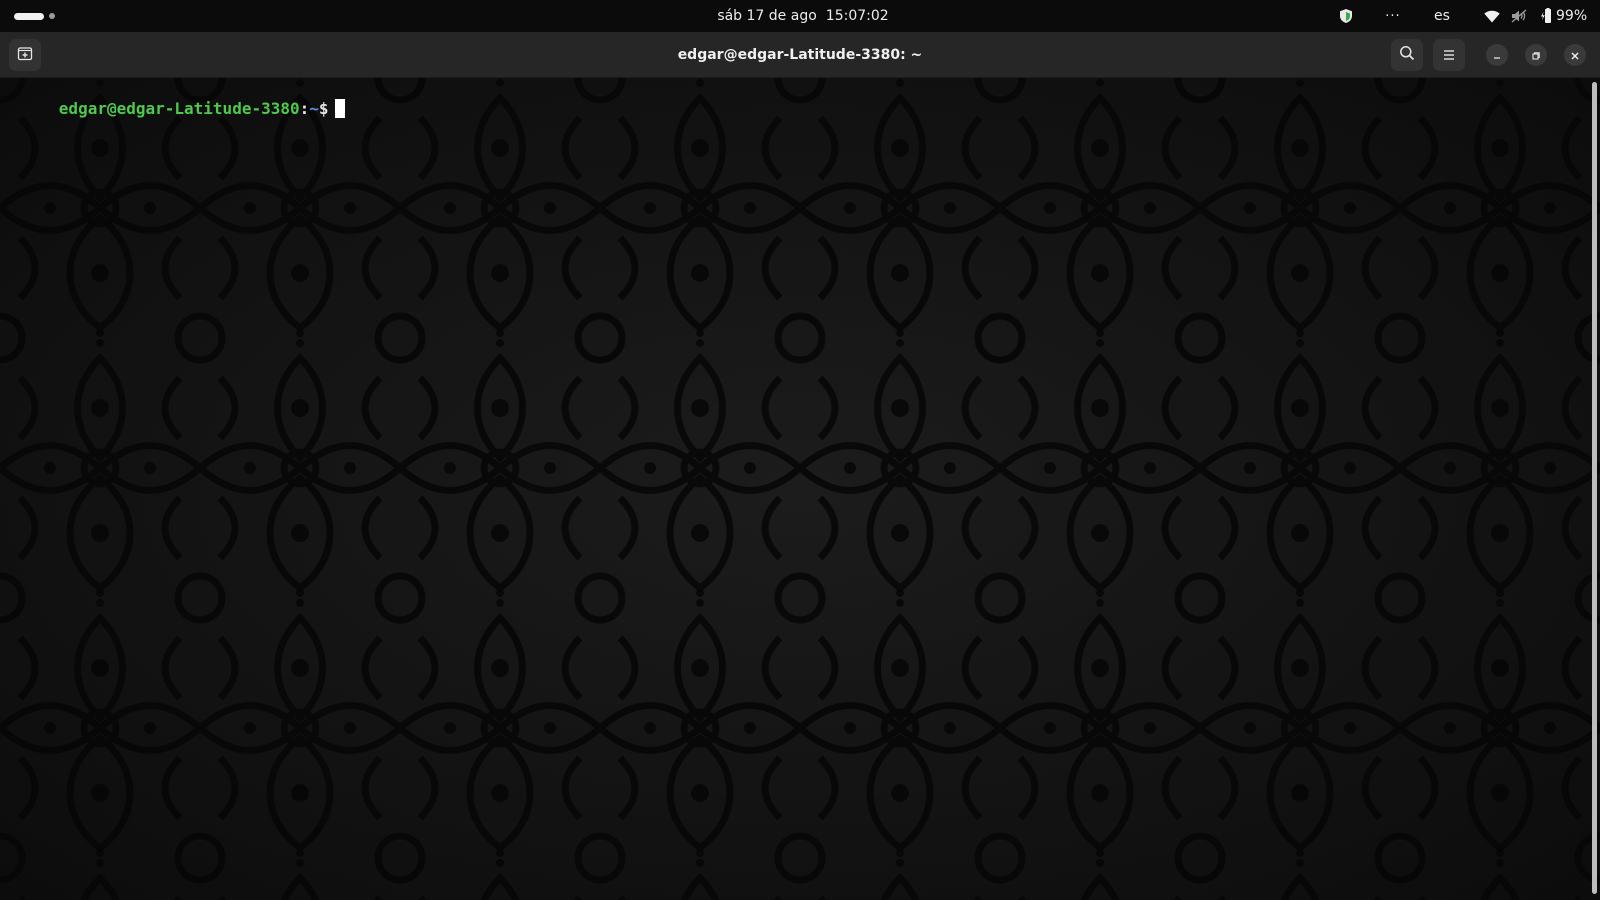  What do you see at coordinates (29, 16) in the screenshot?
I see `workspace-active-indicator` at bounding box center [29, 16].